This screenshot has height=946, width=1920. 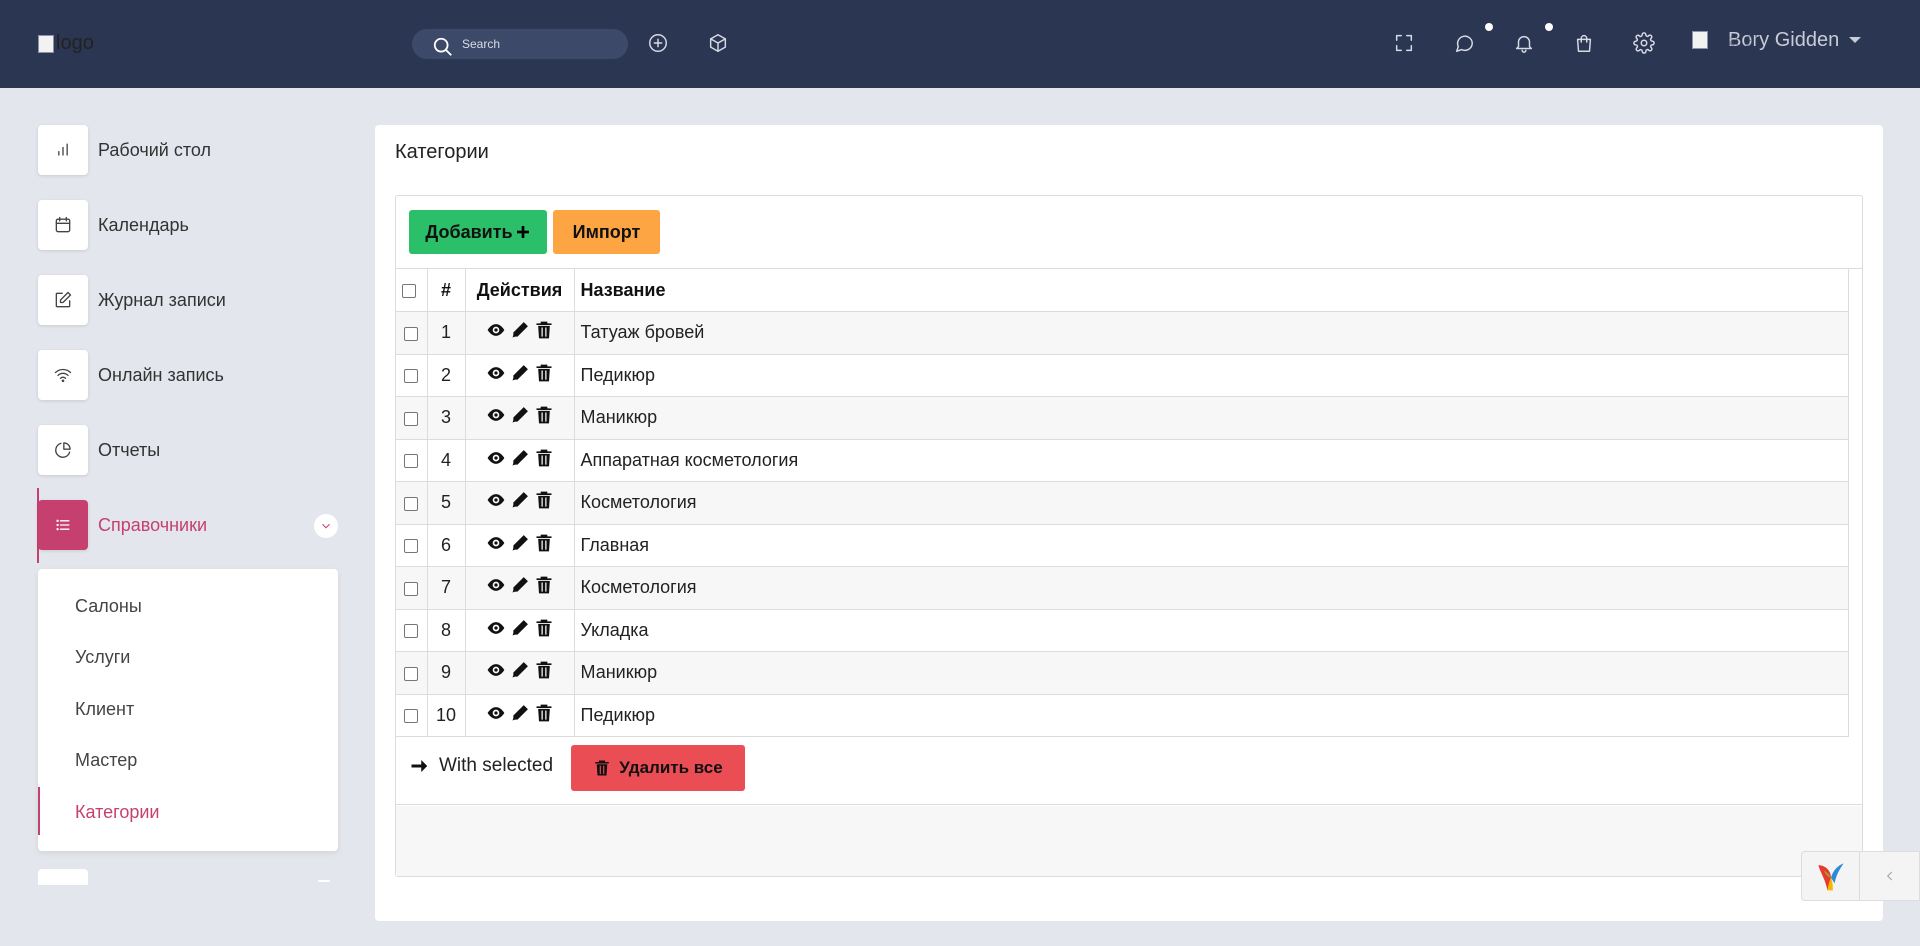 What do you see at coordinates (106, 760) in the screenshot?
I see `submenu-item-master: Мастер` at bounding box center [106, 760].